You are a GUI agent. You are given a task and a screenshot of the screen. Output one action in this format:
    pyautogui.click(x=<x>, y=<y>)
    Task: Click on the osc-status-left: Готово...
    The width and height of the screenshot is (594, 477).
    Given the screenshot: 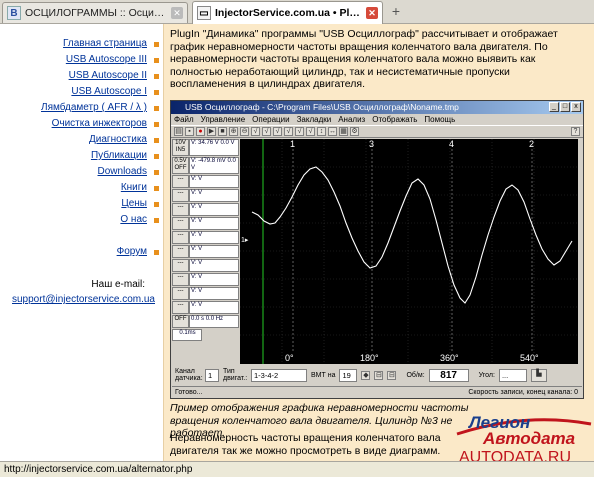 What is the action you would take?
    pyautogui.click(x=189, y=392)
    